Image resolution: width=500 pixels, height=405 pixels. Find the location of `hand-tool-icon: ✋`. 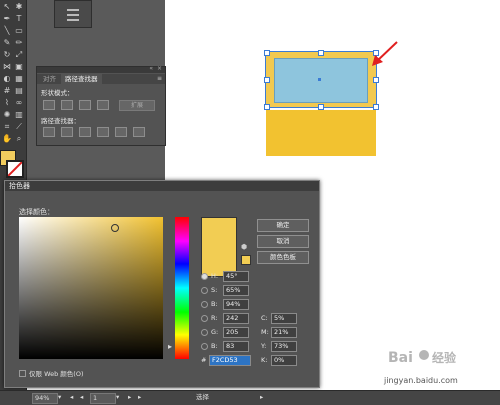

hand-tool-icon: ✋ is located at coordinates (7, 139).